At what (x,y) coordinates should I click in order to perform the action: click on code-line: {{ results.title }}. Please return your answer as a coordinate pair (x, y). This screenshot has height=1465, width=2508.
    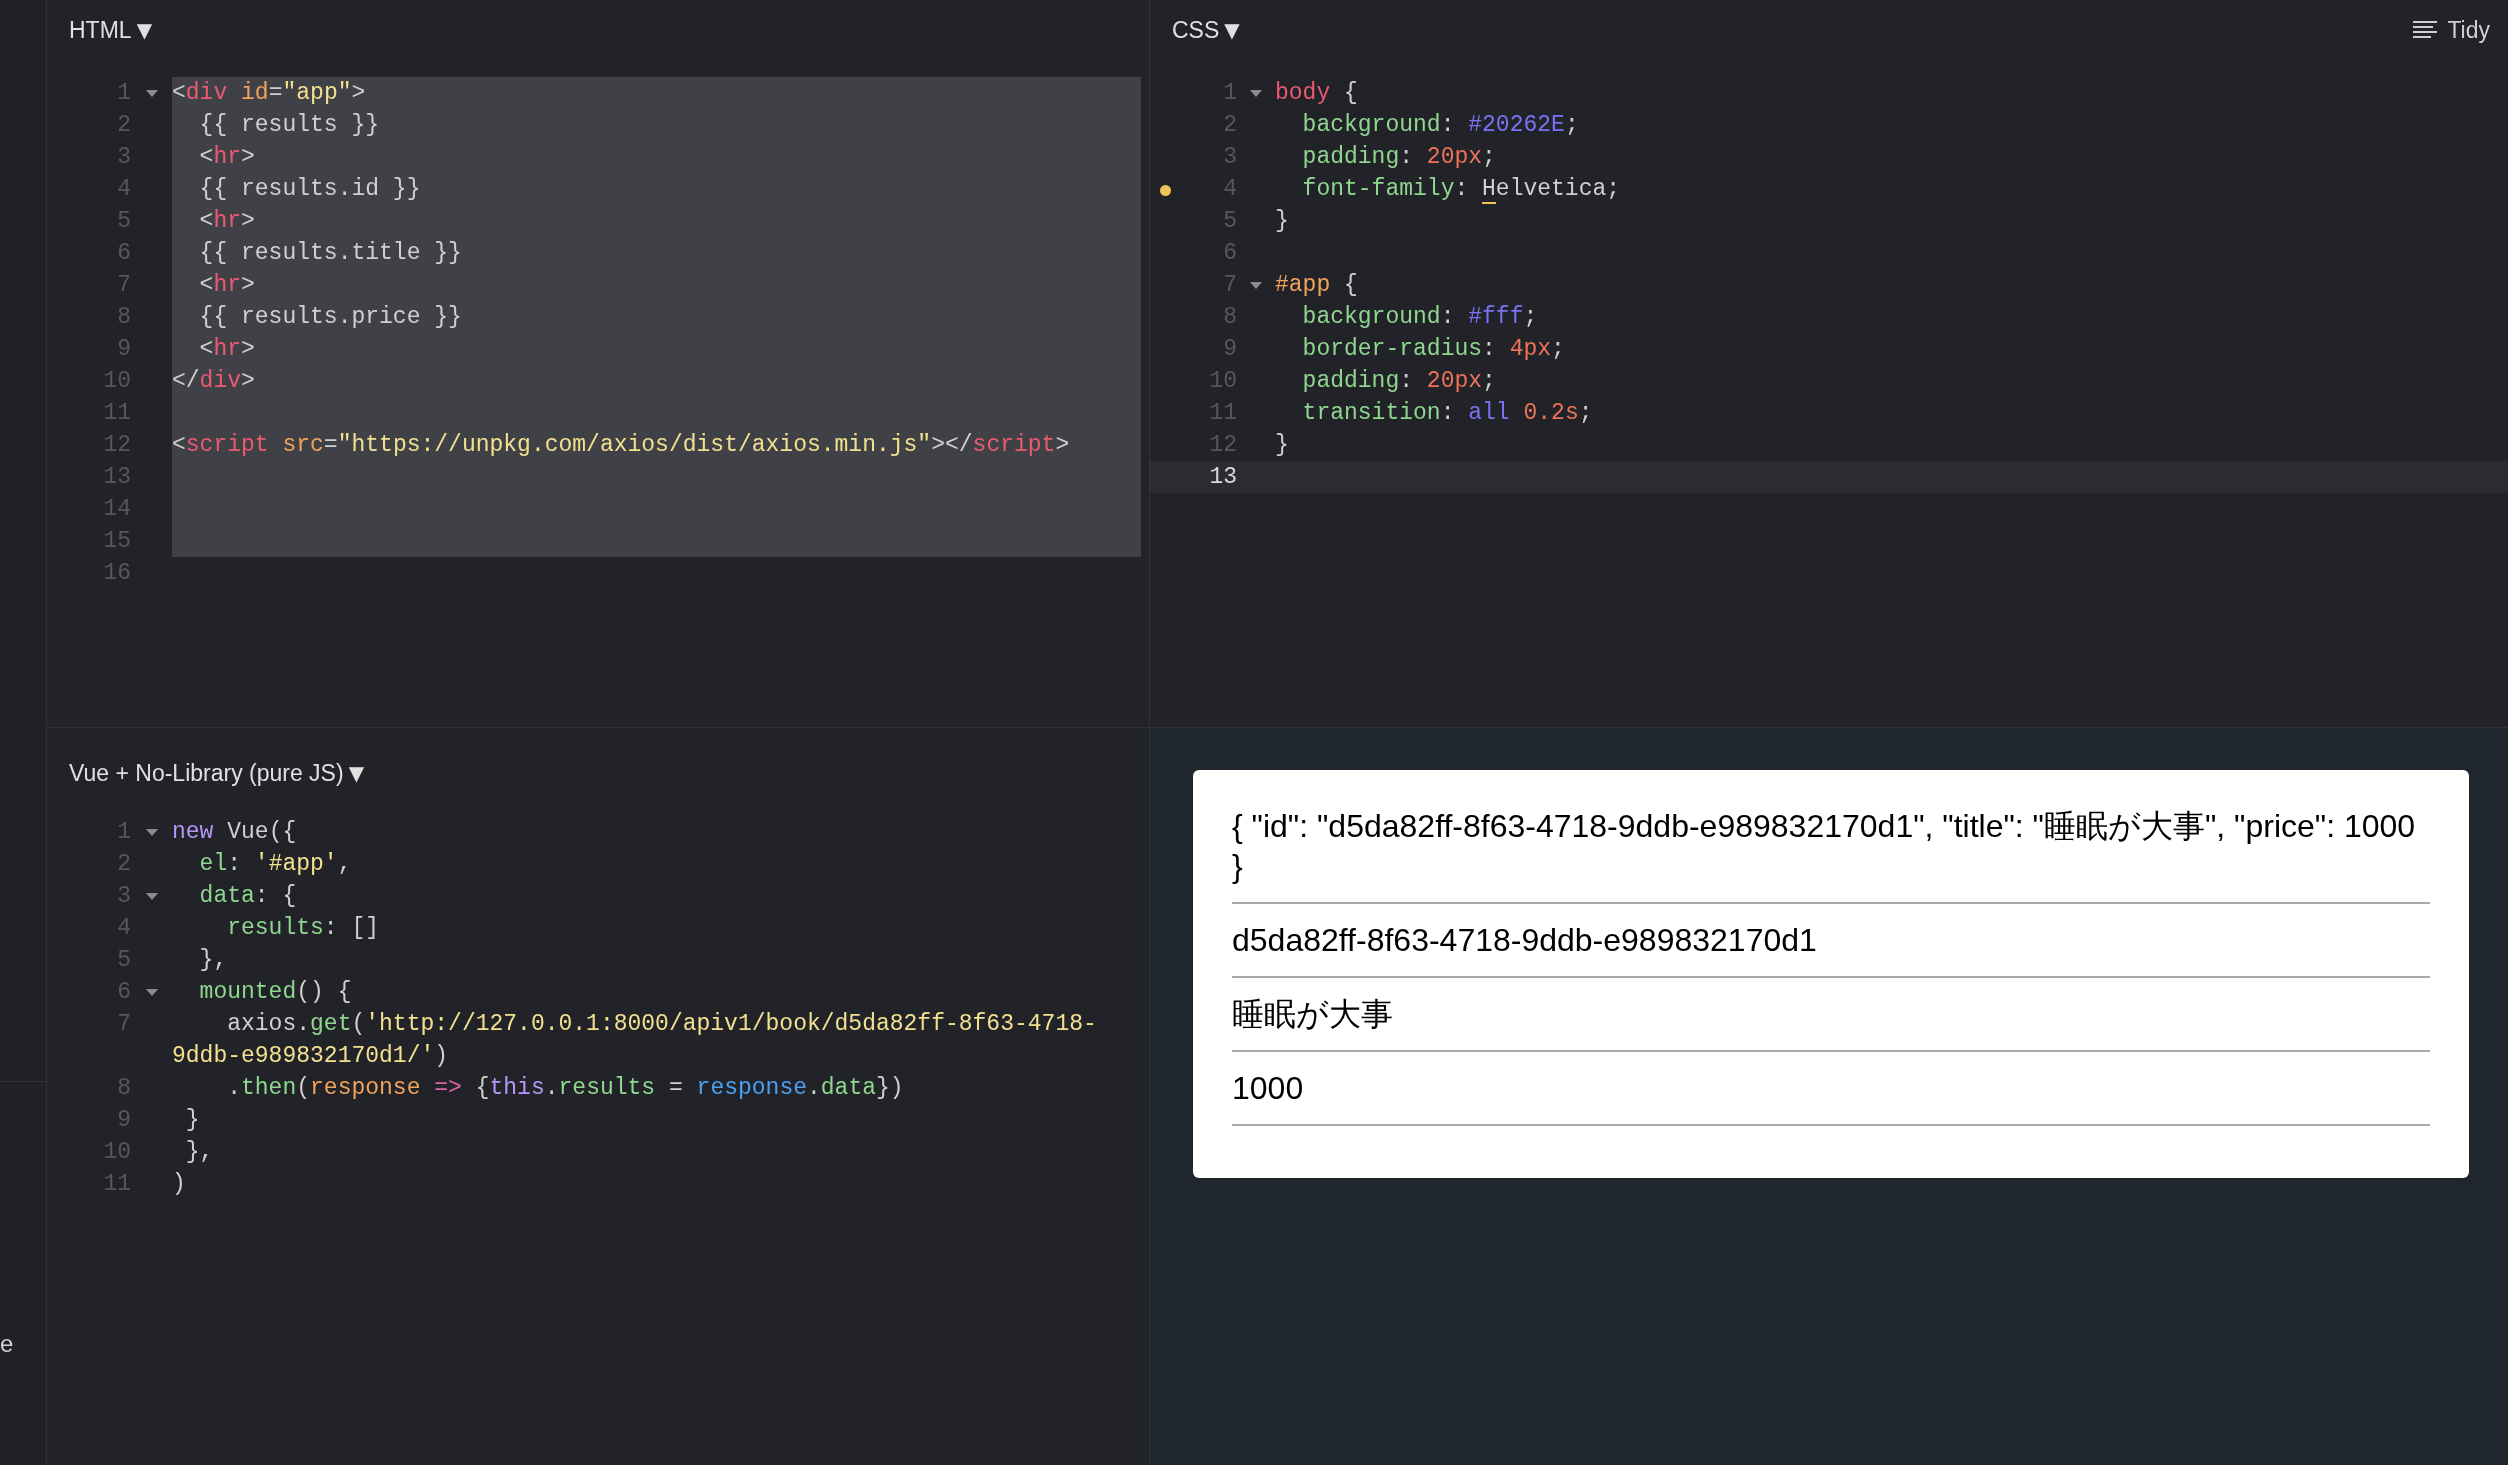
    Looking at the image, I should click on (330, 253).